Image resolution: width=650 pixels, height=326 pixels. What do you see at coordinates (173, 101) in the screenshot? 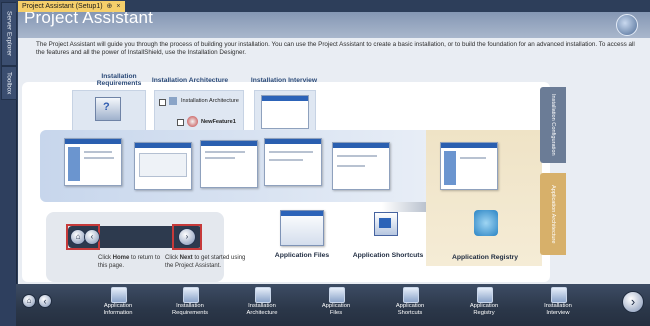
I see `architecture-node-icon` at bounding box center [173, 101].